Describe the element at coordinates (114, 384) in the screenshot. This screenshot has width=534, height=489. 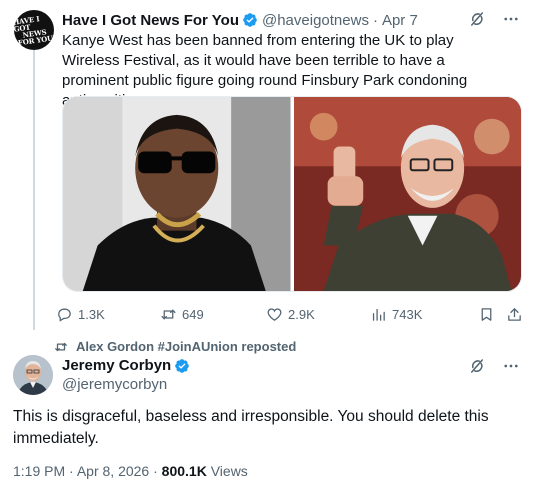
I see `author-handle: @jeremycorbyn` at that location.